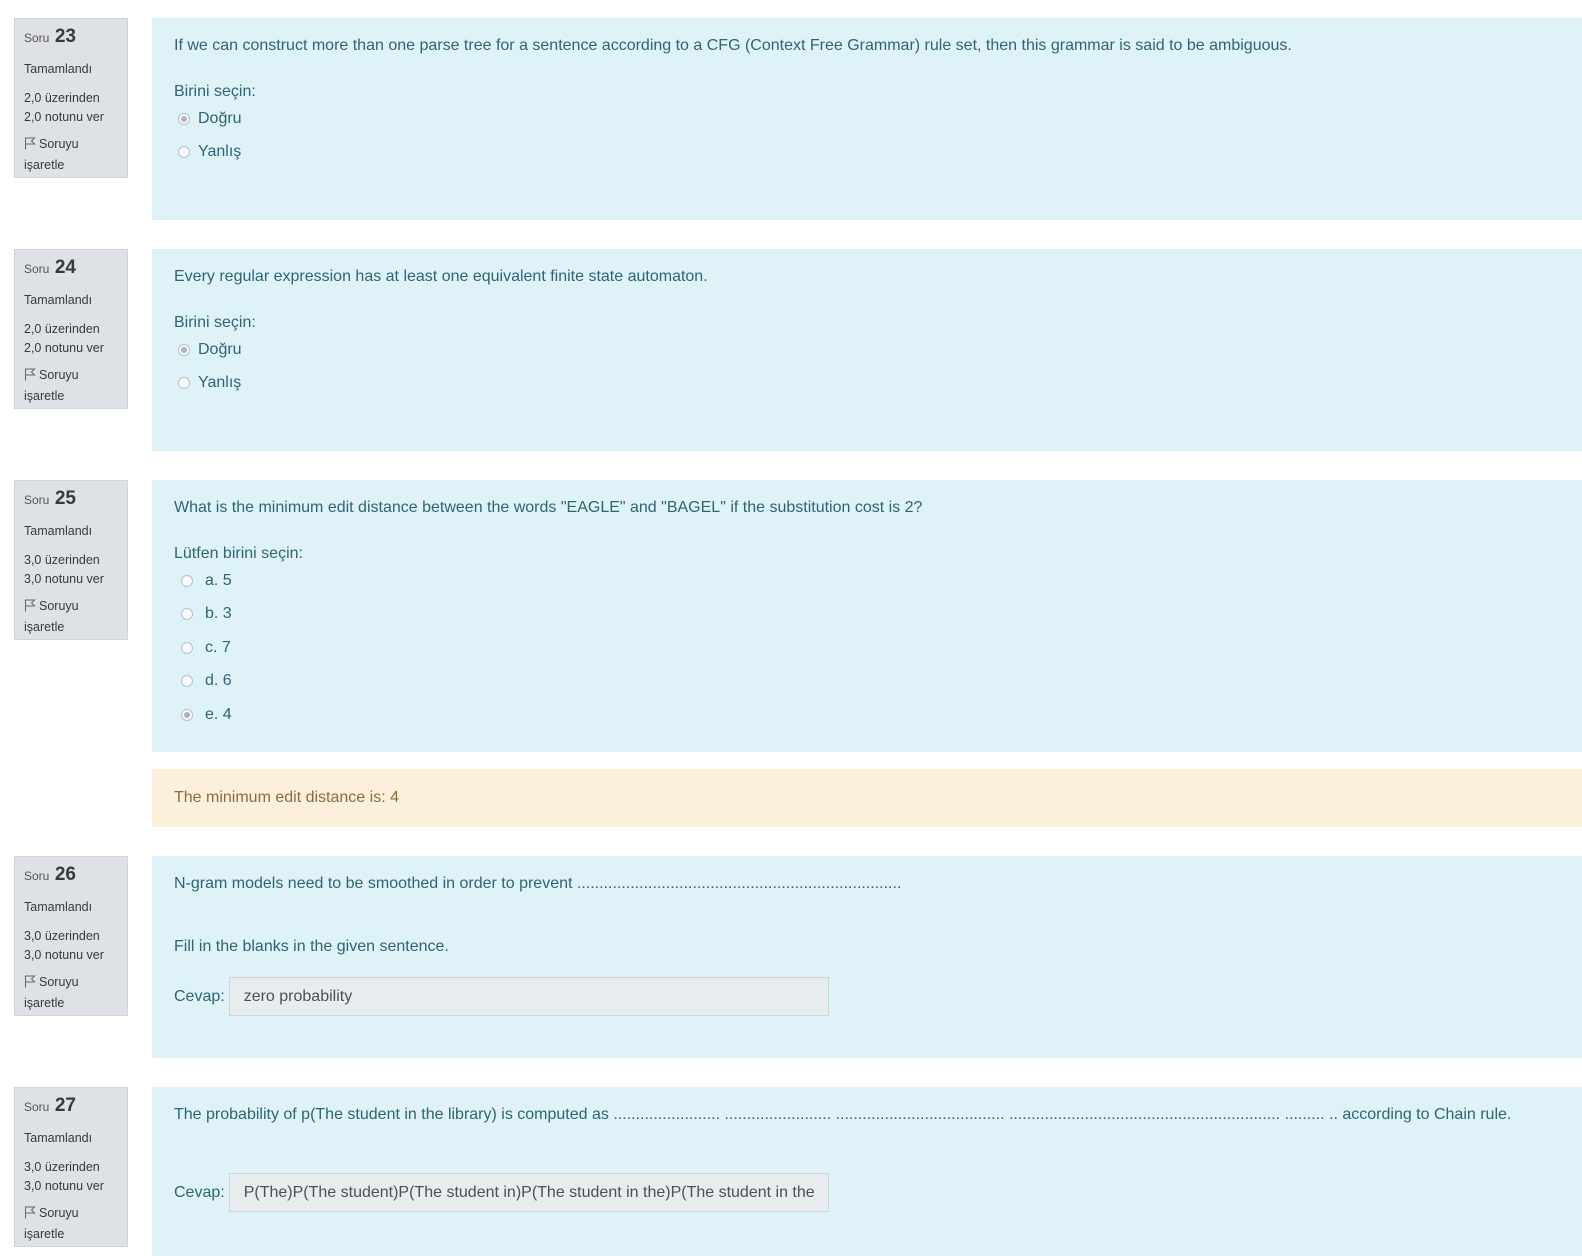 This screenshot has width=1582, height=1256. I want to click on question-number: Soru 27, so click(71, 1106).